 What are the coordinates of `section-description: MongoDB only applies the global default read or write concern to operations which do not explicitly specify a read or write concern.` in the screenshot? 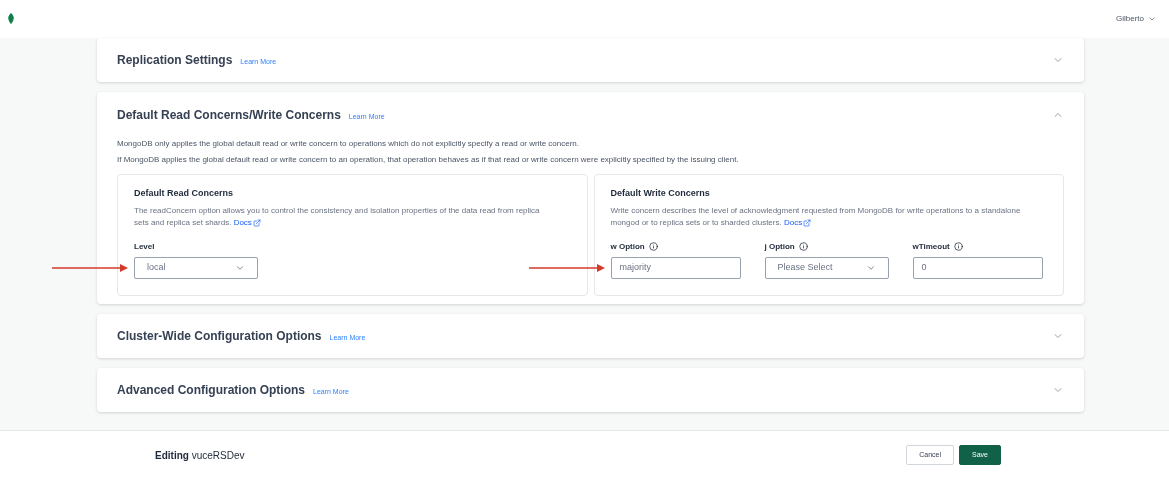 It's located at (349, 144).